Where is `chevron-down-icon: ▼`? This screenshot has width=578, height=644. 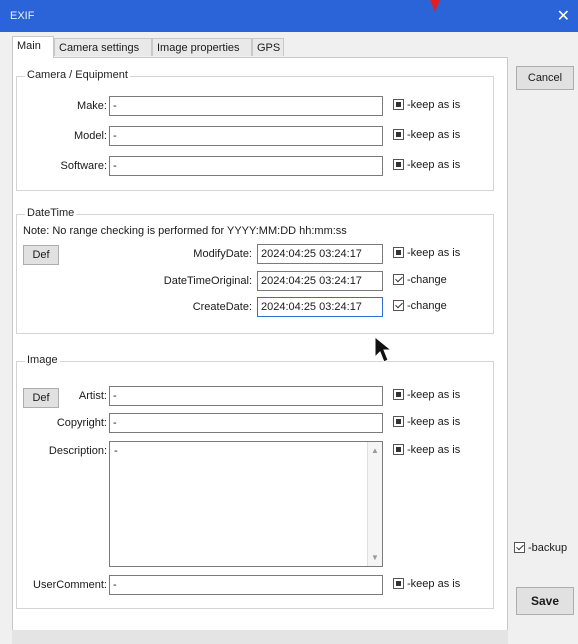
chevron-down-icon: ▼ is located at coordinates (375, 557).